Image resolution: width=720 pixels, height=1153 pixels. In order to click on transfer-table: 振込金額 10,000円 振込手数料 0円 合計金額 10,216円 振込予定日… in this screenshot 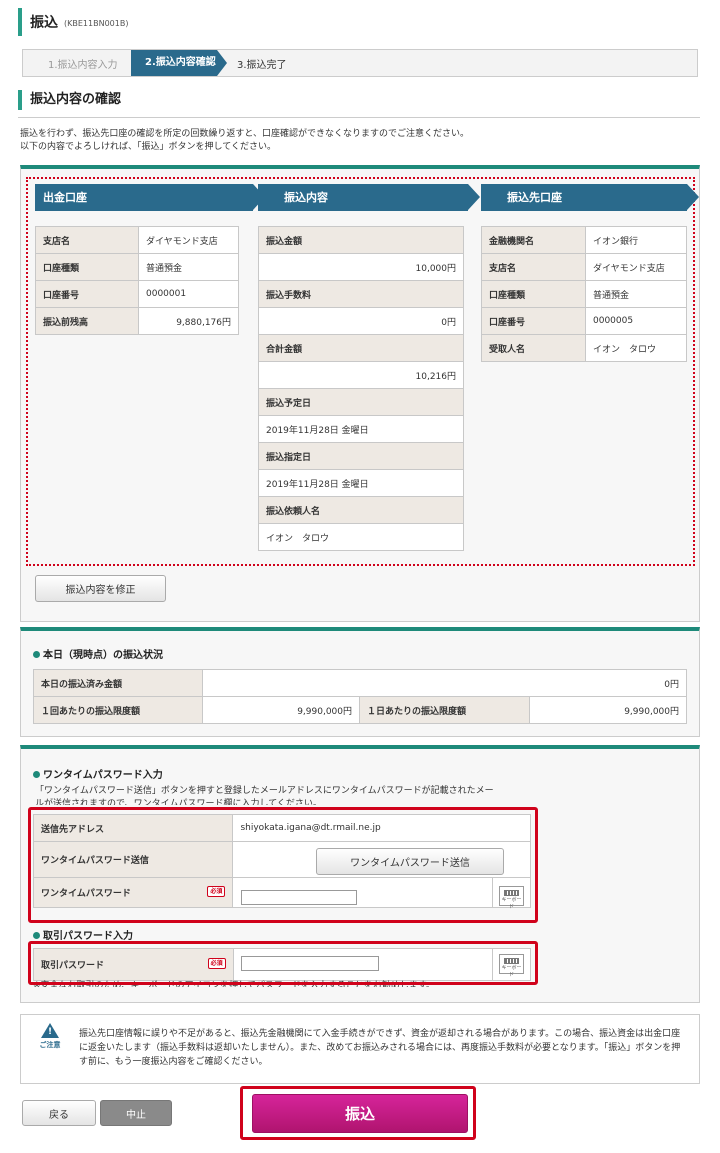, I will do `click(361, 388)`.